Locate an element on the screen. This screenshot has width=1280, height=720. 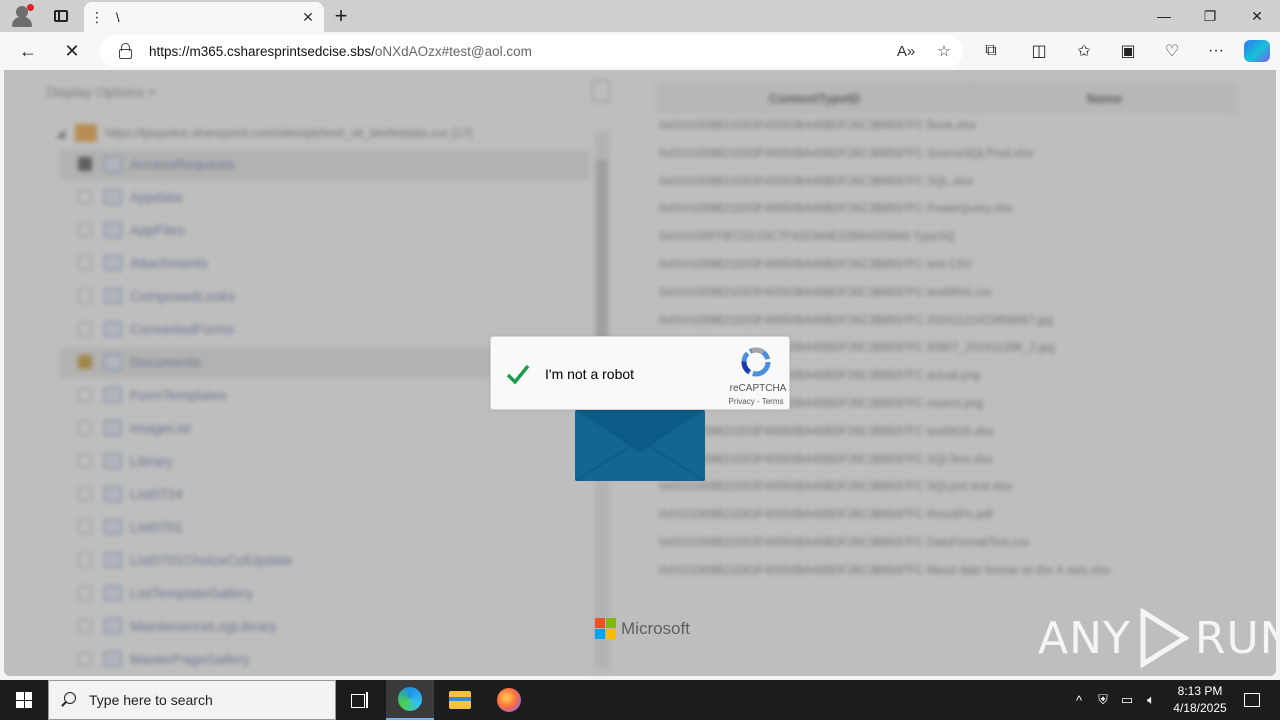
envelope-icon is located at coordinates (640, 445).